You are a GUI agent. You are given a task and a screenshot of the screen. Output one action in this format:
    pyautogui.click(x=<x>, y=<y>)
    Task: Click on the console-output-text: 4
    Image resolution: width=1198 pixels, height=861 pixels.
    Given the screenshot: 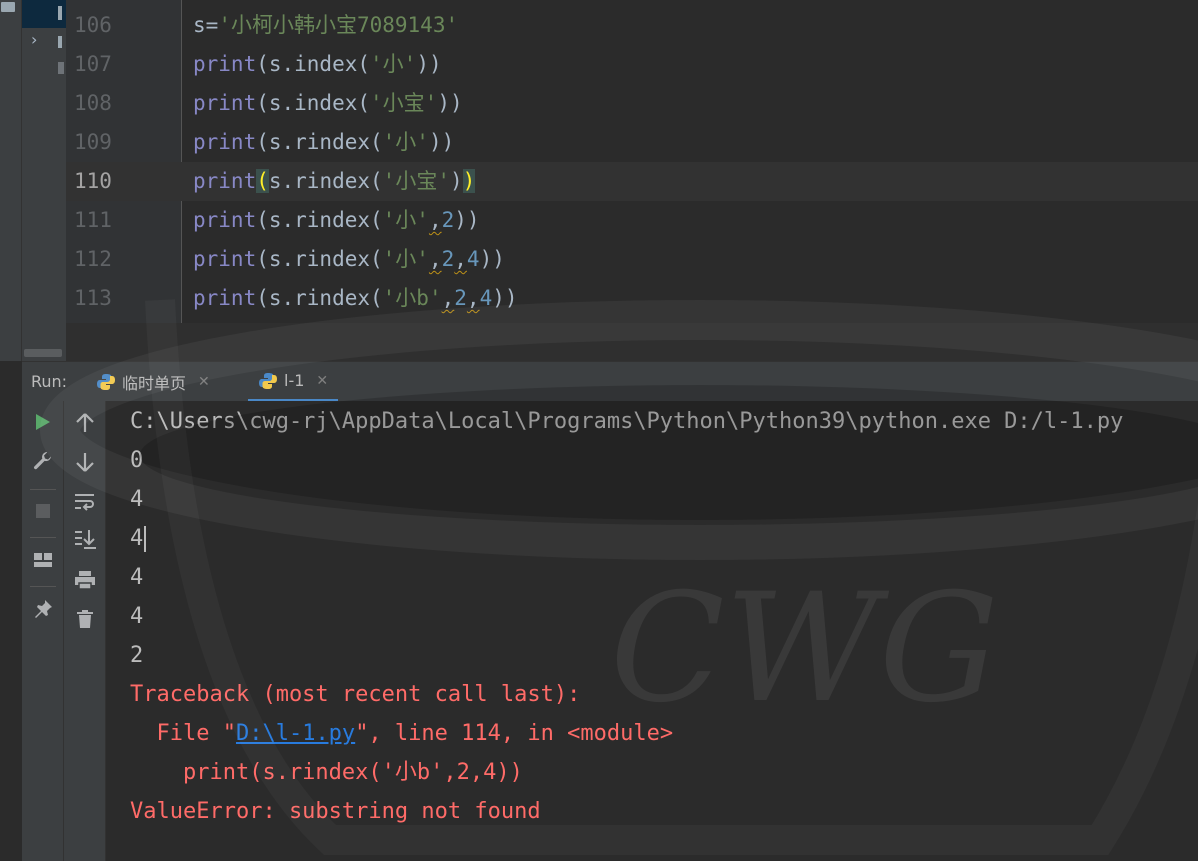 What is the action you would take?
    pyautogui.click(x=137, y=538)
    